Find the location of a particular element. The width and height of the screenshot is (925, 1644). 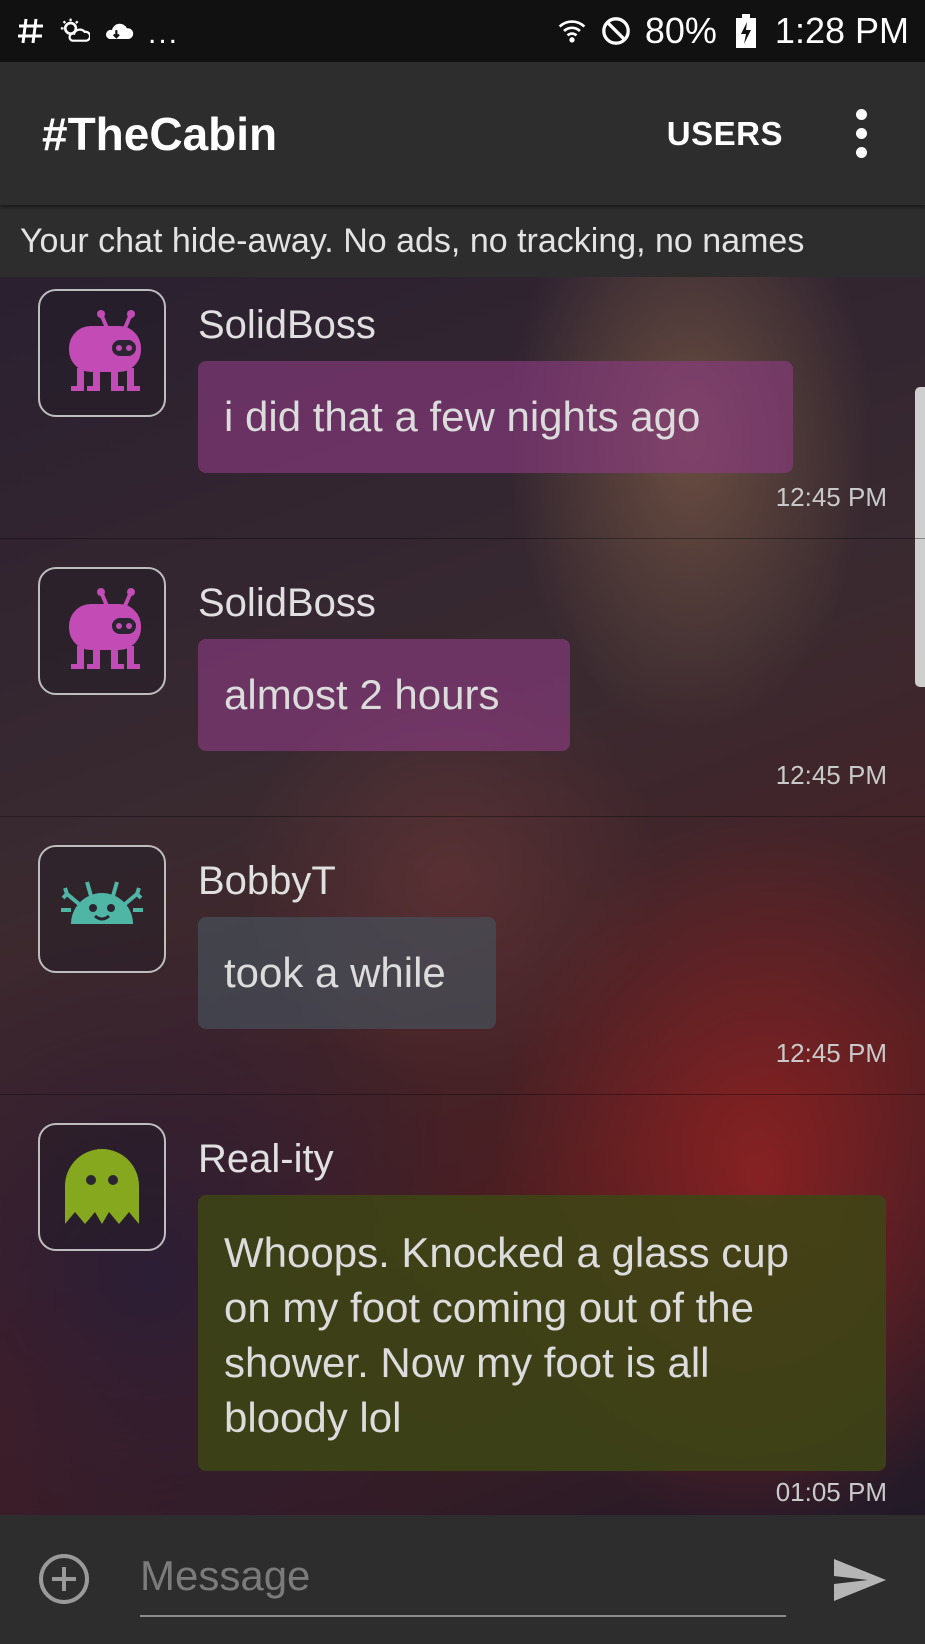

app-bar: #TheCabin USERS is located at coordinates (462, 133).